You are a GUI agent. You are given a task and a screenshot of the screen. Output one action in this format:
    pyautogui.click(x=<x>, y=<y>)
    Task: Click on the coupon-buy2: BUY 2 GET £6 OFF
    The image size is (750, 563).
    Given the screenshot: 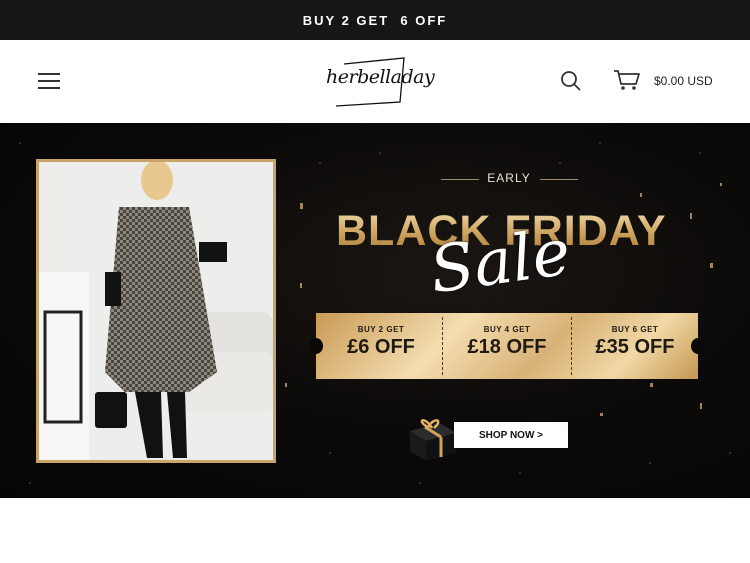 What is the action you would take?
    pyautogui.click(x=381, y=342)
    